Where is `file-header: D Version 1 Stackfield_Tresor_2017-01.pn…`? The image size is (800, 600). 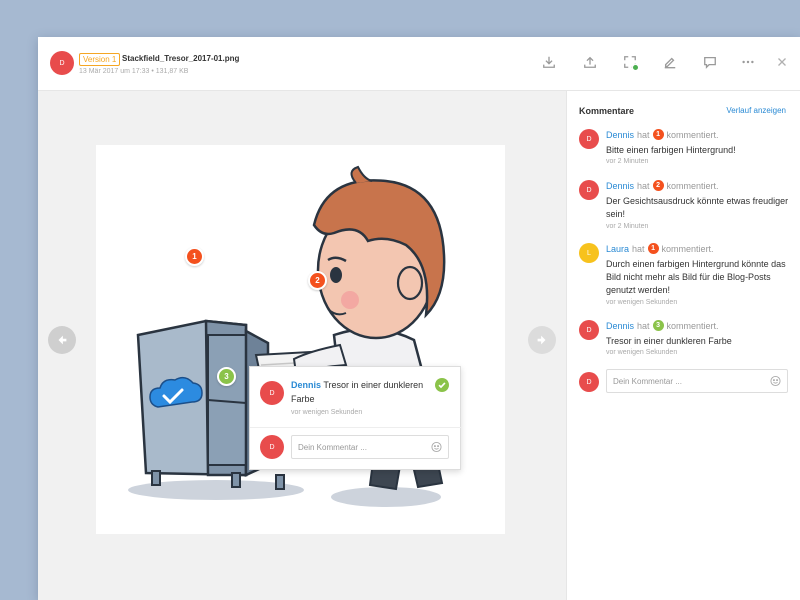 file-header: D Version 1 Stackfield_Tresor_2017-01.pn… is located at coordinates (419, 64).